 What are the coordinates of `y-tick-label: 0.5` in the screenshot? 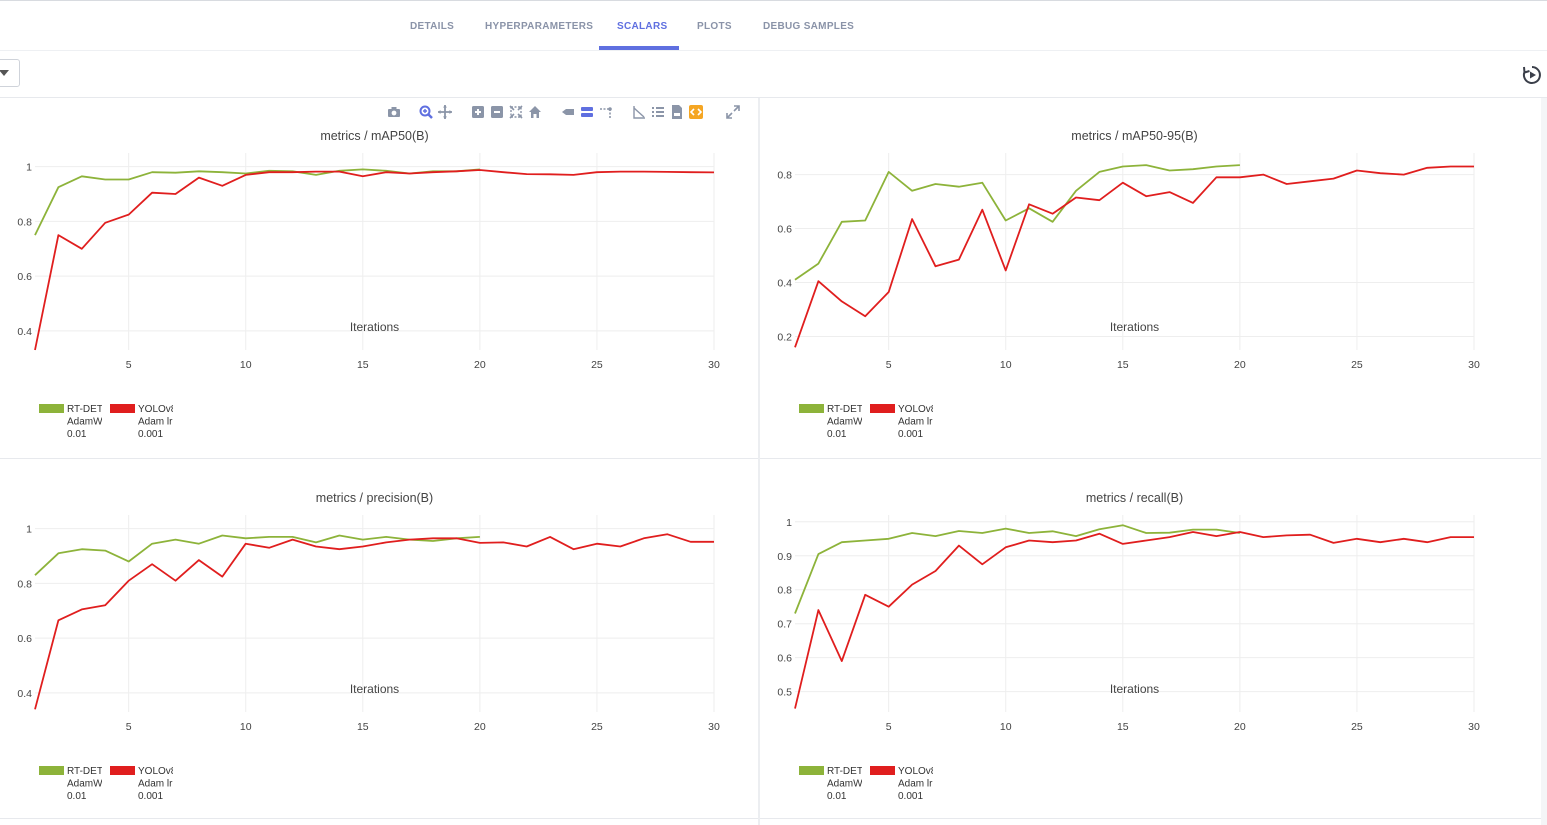 It's located at (784, 693).